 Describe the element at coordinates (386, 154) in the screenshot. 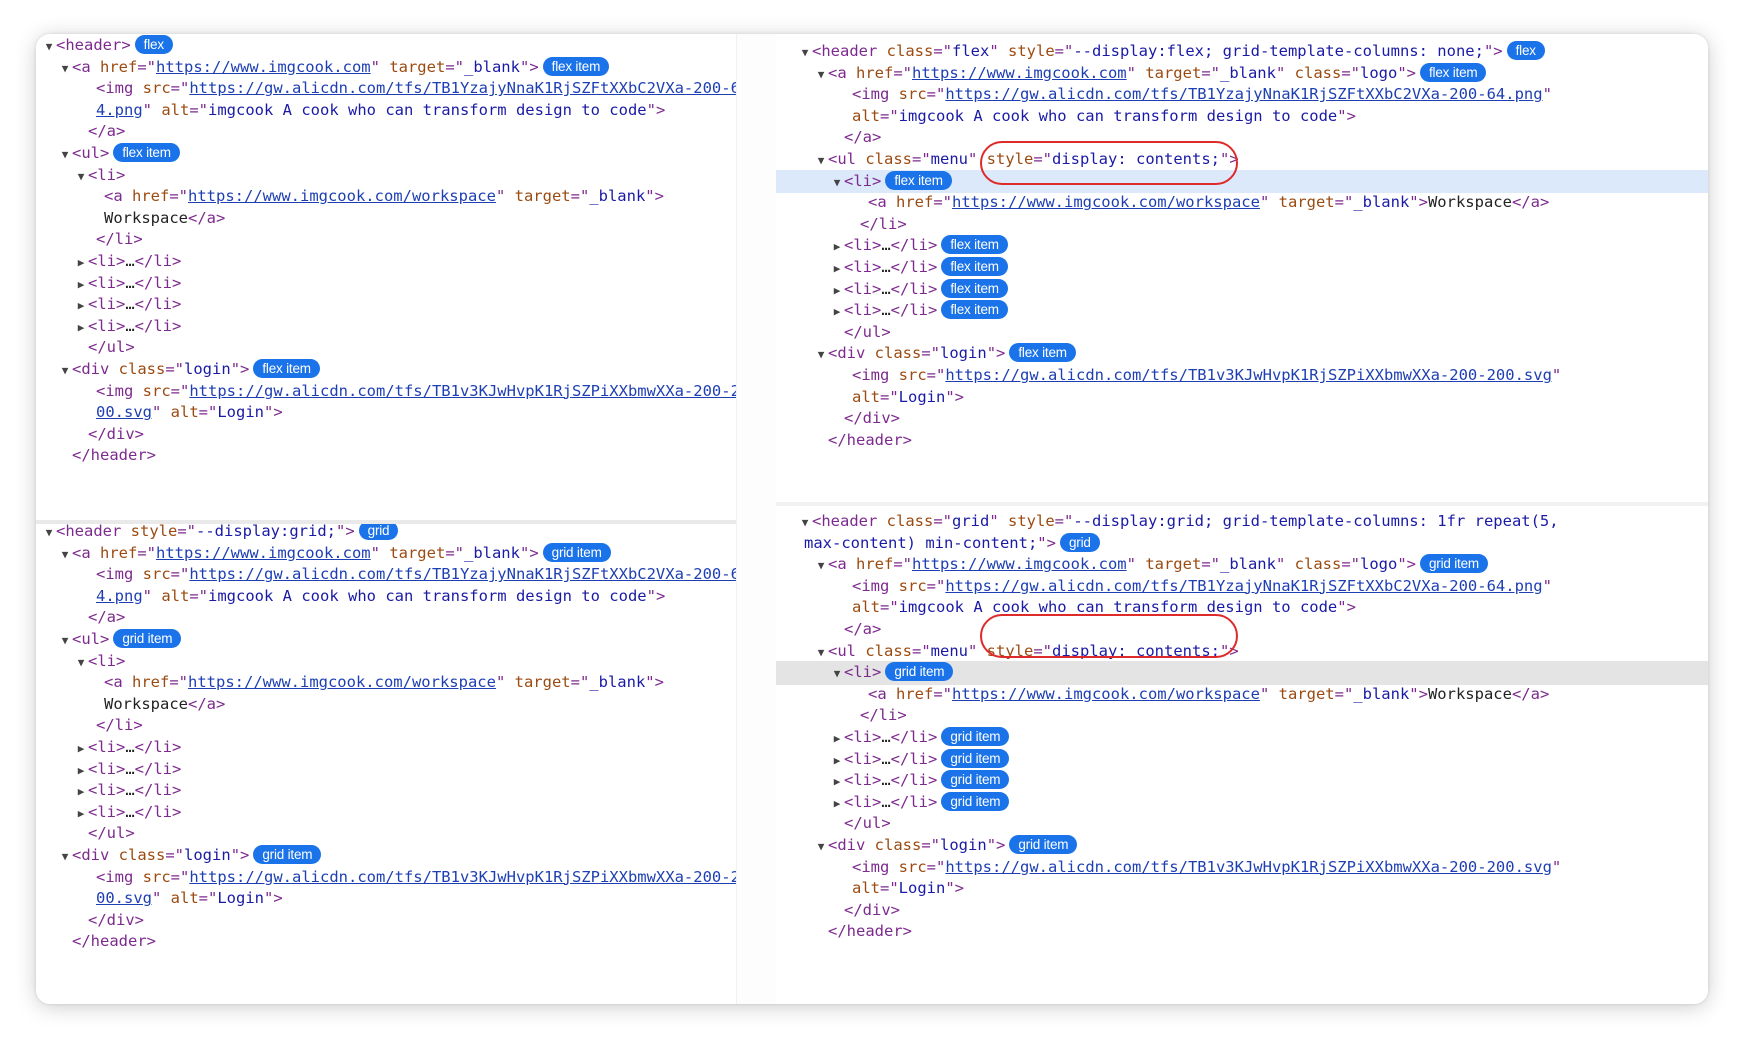

I see `dom-node-row: ▼ <ul> flex item` at that location.